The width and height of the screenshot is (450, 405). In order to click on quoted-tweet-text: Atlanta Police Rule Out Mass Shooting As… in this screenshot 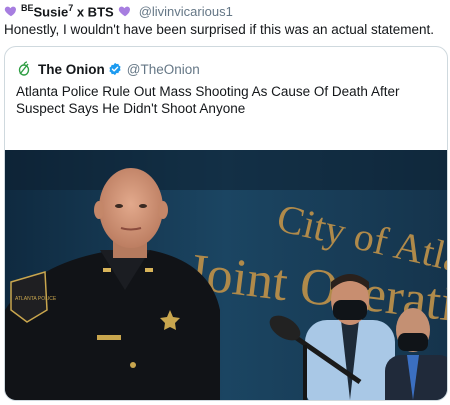, I will do `click(208, 100)`.